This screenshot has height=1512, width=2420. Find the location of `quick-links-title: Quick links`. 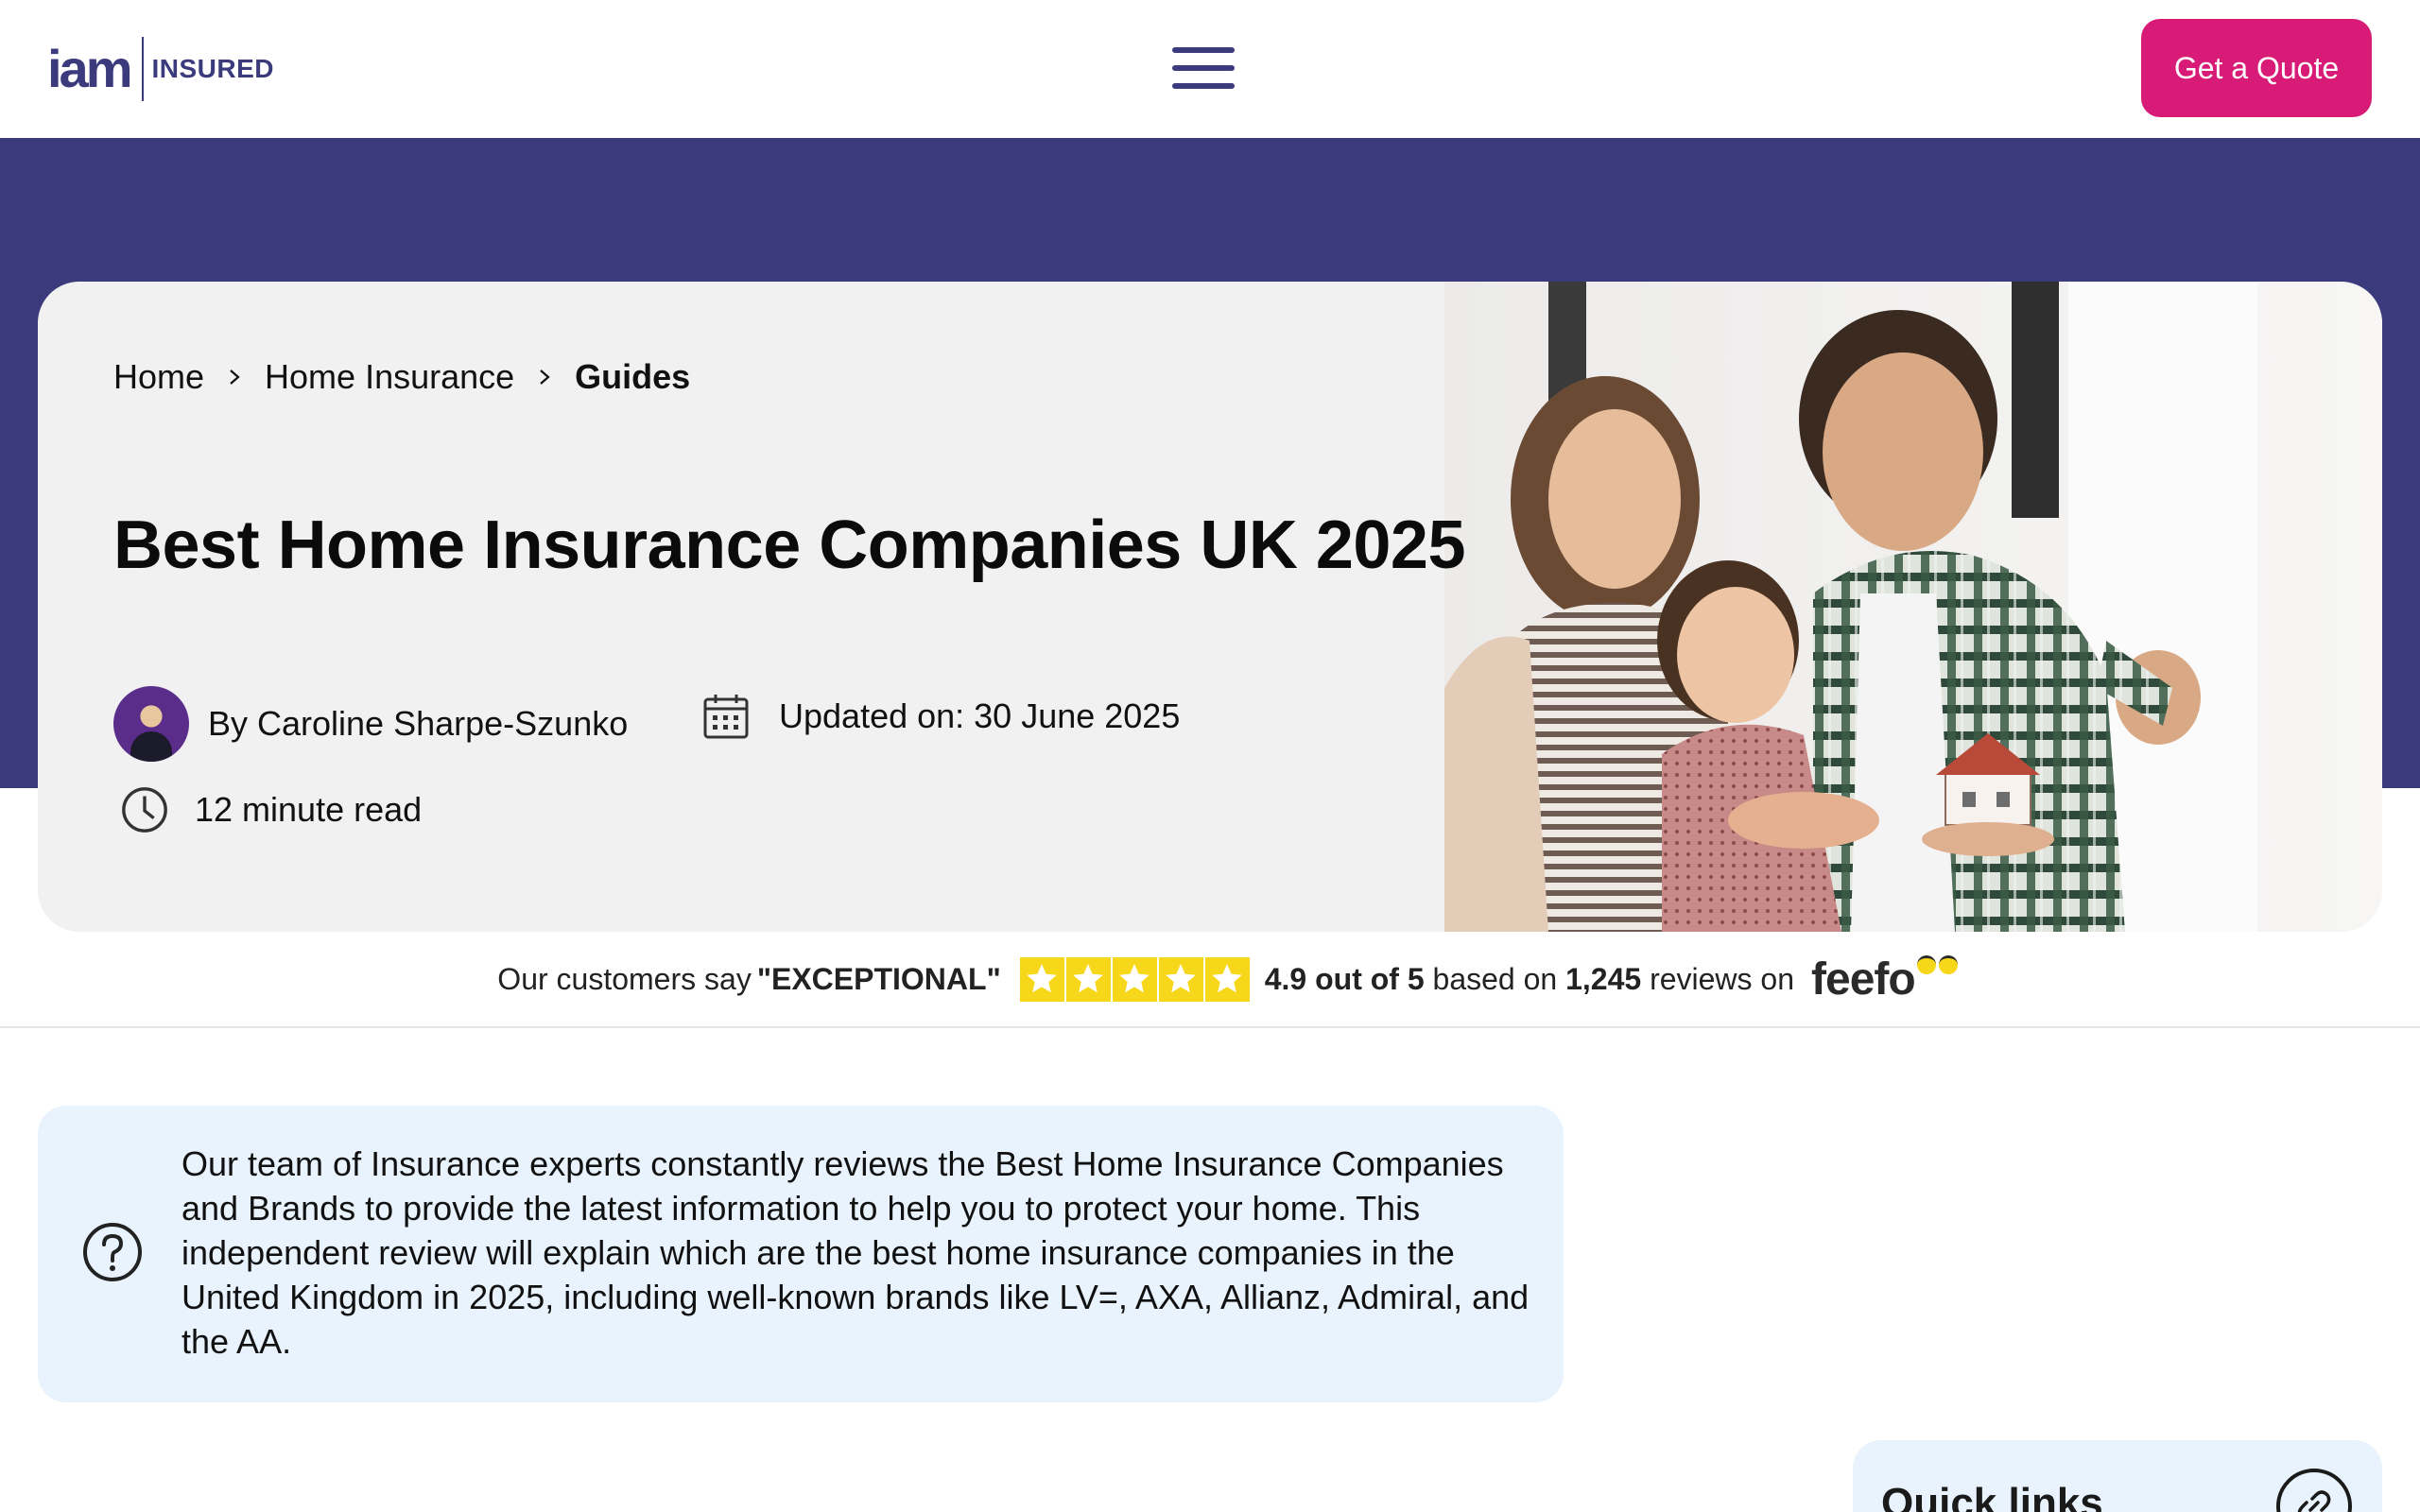

quick-links-title: Quick links is located at coordinates (1992, 1496).